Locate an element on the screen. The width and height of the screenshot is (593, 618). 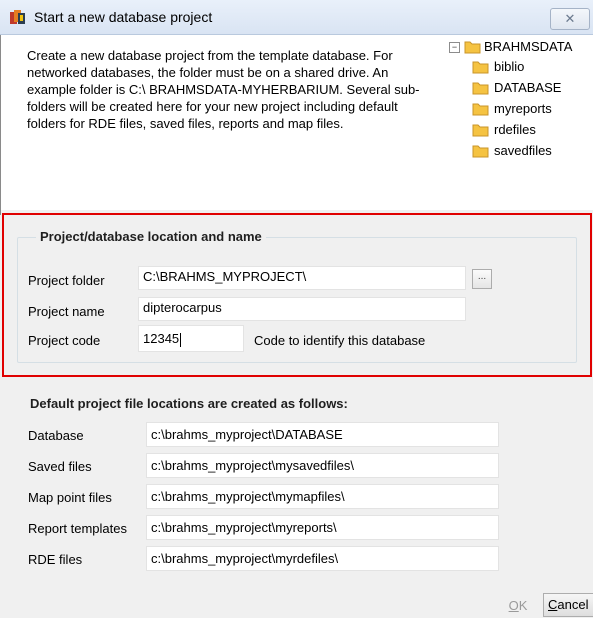
location-field-rde-files: c:\brahms_myproject\myrdefiles\ is located at coordinates (322, 558).